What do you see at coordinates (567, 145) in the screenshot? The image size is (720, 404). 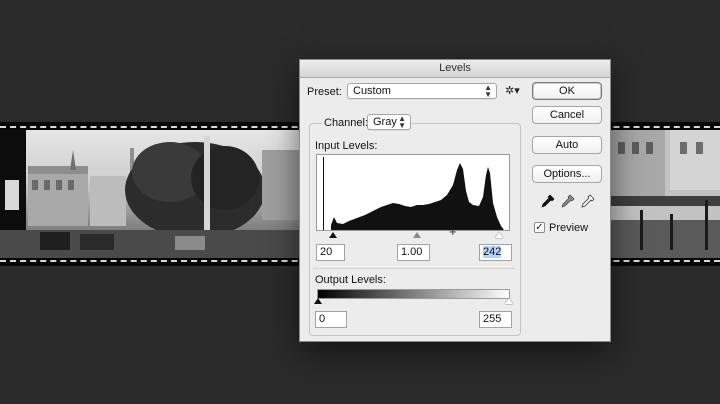 I see `auto-button: Auto` at bounding box center [567, 145].